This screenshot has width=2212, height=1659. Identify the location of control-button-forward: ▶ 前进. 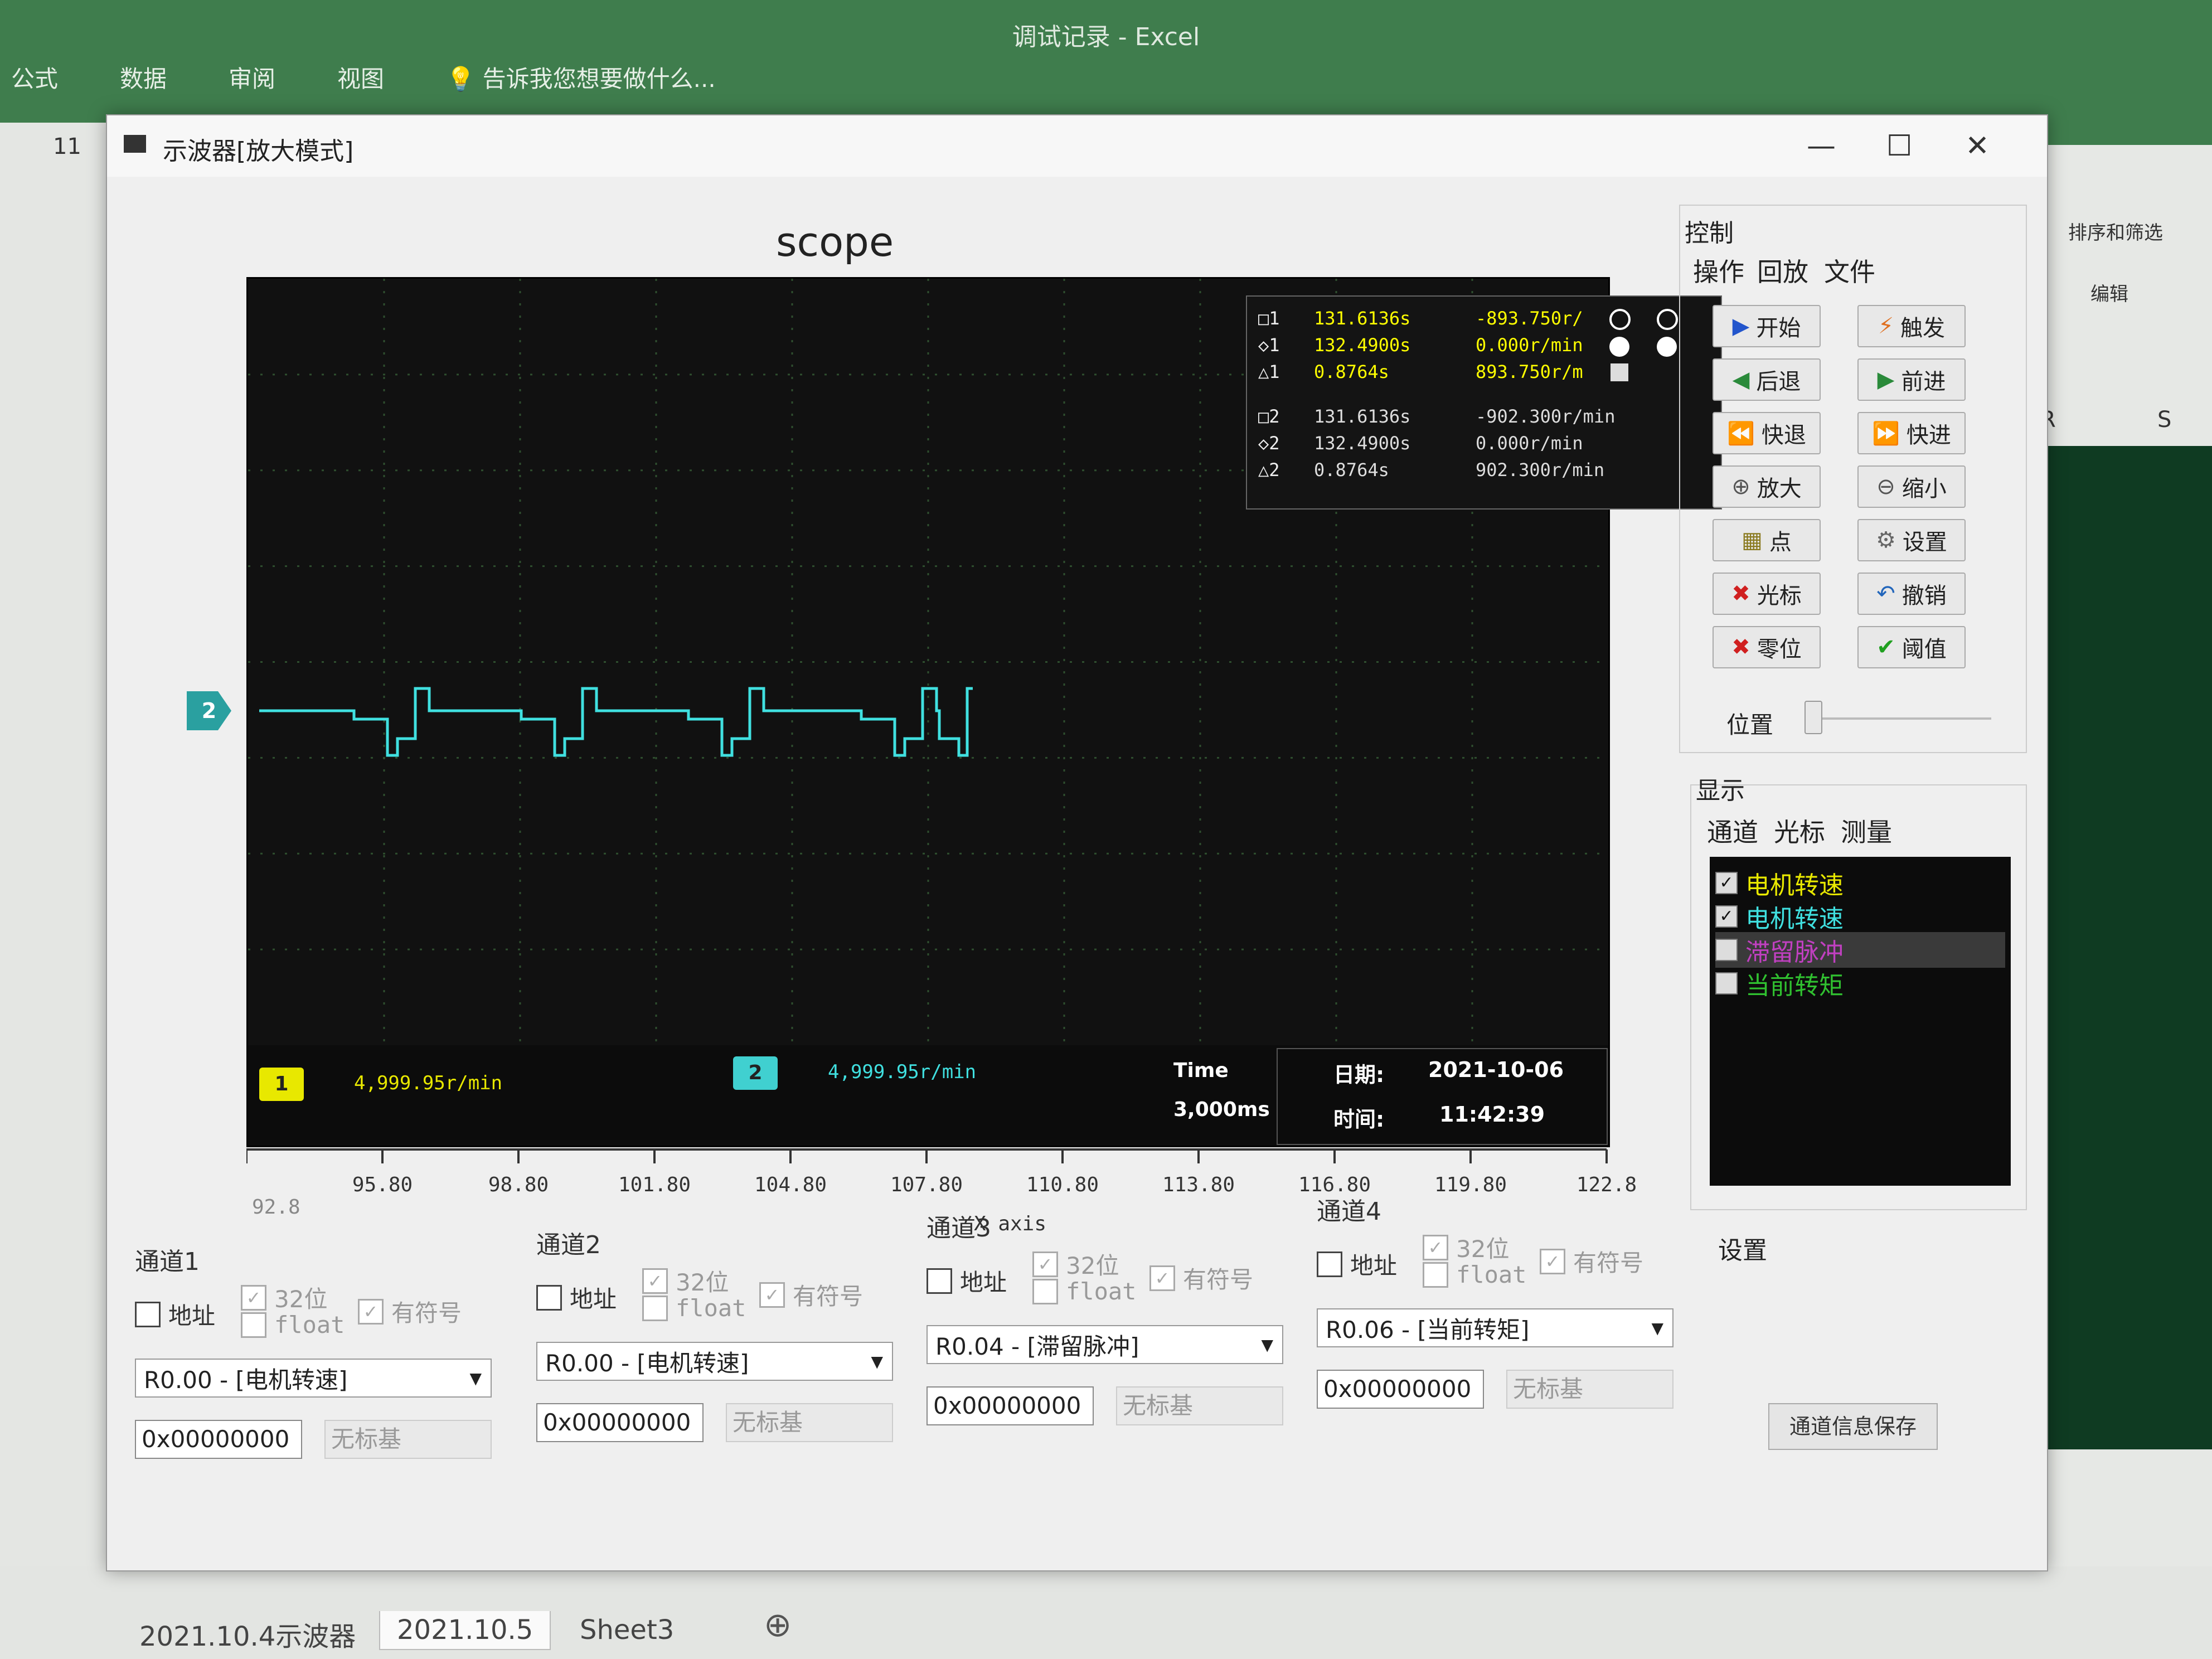
(1912, 379).